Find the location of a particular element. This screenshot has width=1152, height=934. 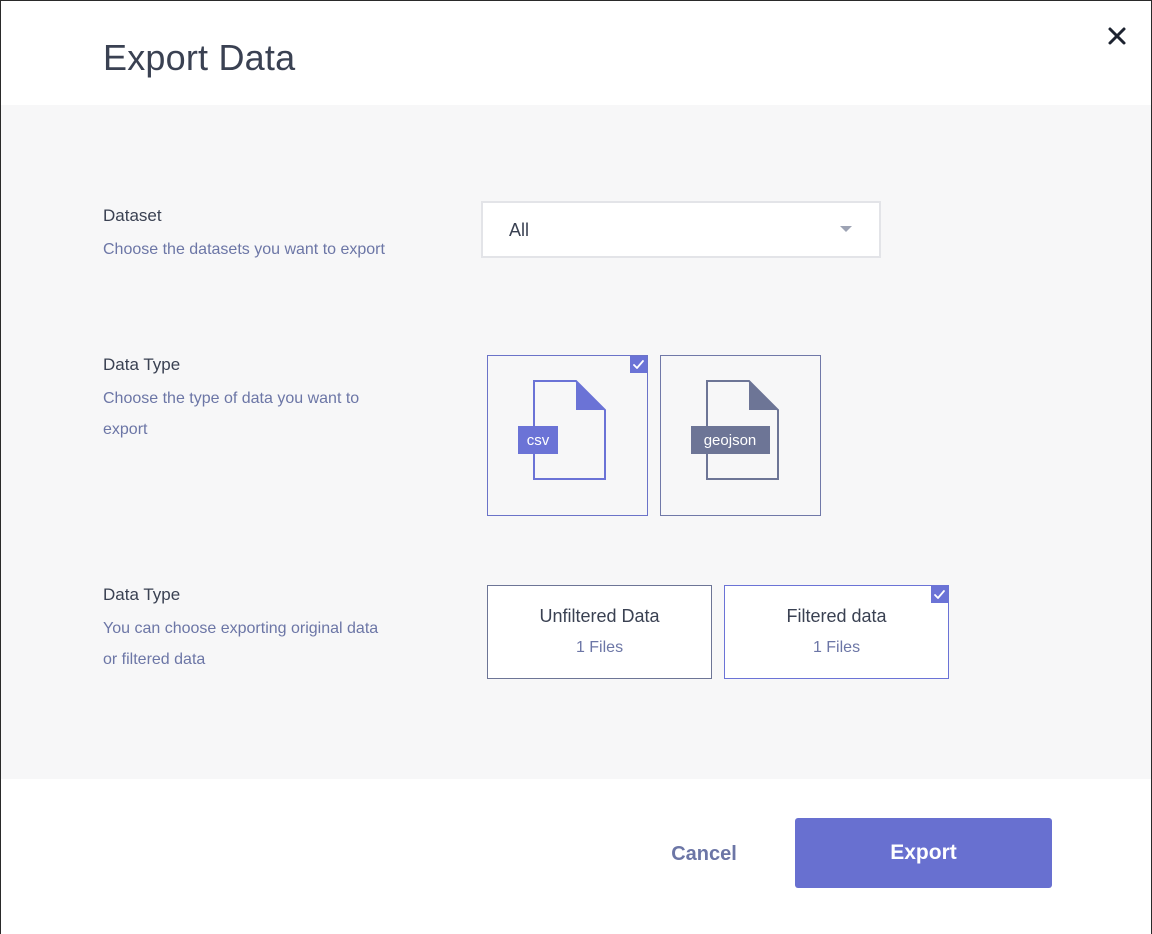

csv-option-card: csv is located at coordinates (567, 435).